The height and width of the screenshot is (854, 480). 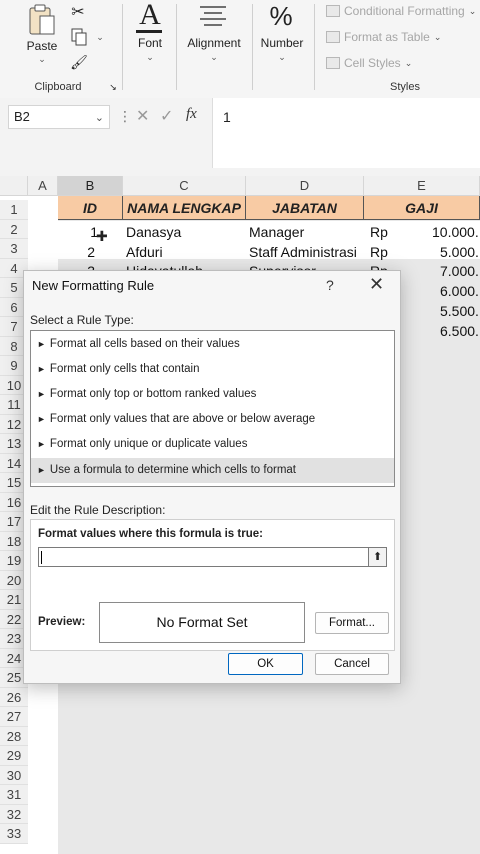 What do you see at coordinates (422, 208) in the screenshot?
I see `header-cell-gaji: GAJI` at bounding box center [422, 208].